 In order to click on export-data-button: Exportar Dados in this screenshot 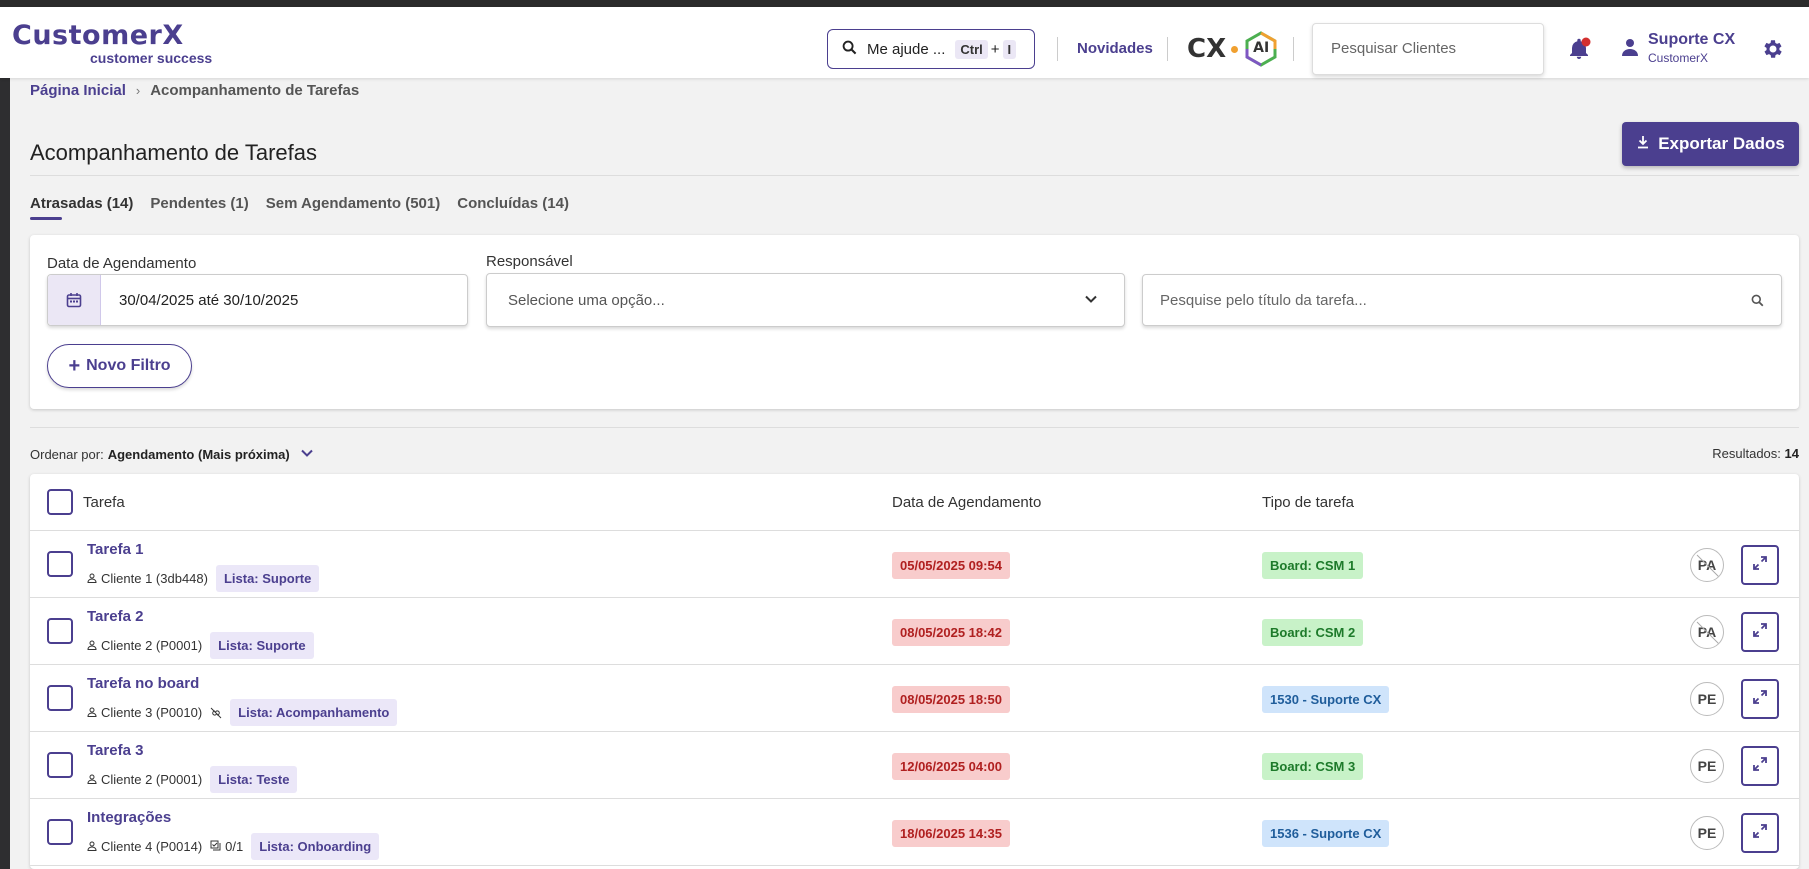, I will do `click(1710, 144)`.